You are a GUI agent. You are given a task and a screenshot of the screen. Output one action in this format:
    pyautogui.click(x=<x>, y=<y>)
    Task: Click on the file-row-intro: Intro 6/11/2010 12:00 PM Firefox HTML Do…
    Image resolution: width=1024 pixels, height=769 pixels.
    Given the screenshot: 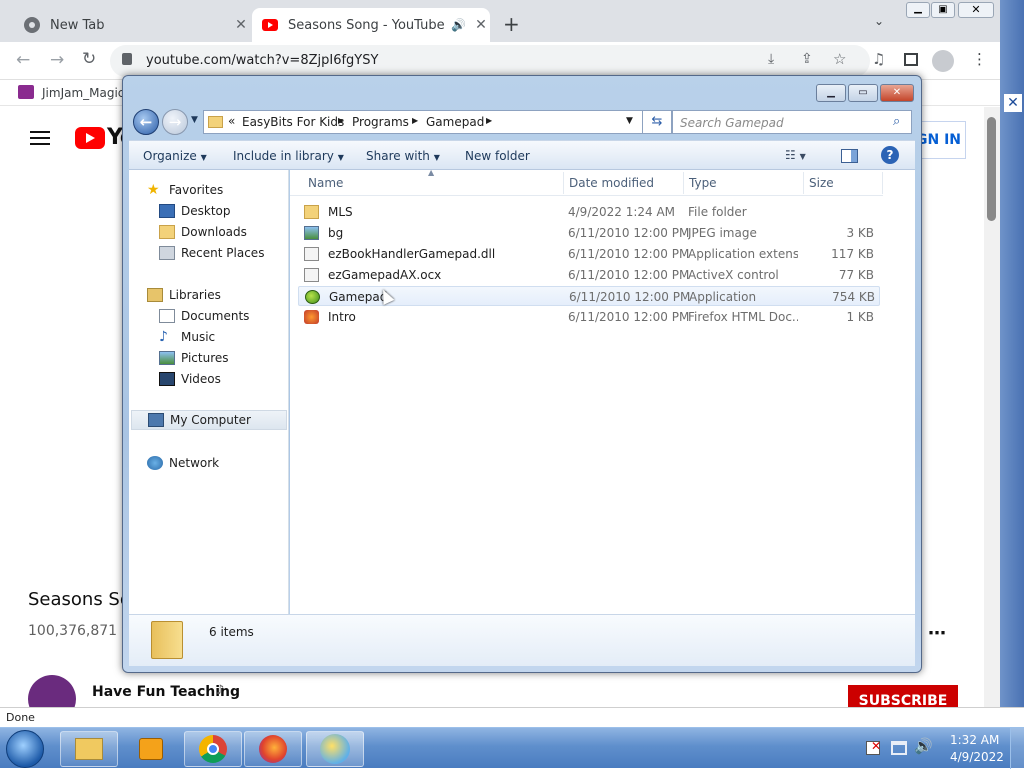 What is the action you would take?
    pyautogui.click(x=589, y=317)
    